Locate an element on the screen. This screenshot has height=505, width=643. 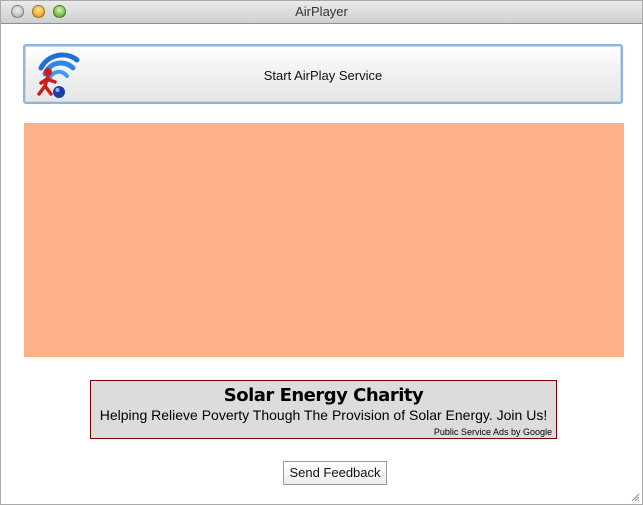
resize-grip-icon is located at coordinates (634, 496).